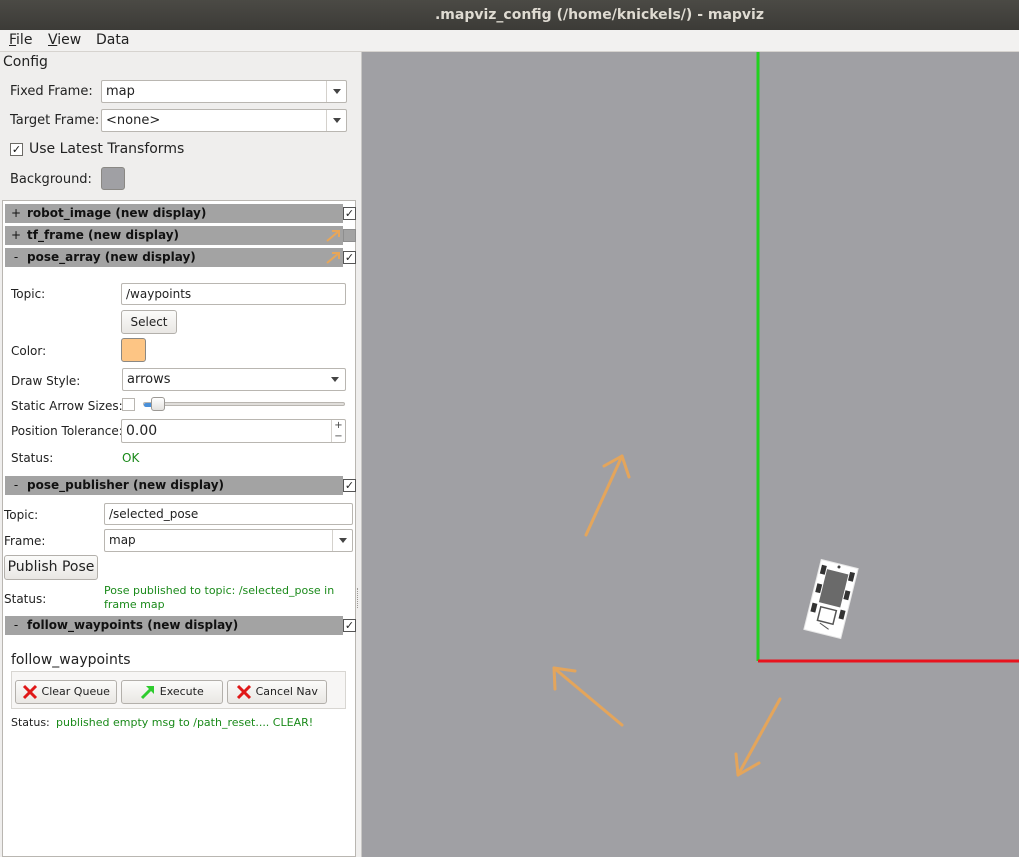  I want to click on position-tolerance-value: 0.00, so click(142, 431).